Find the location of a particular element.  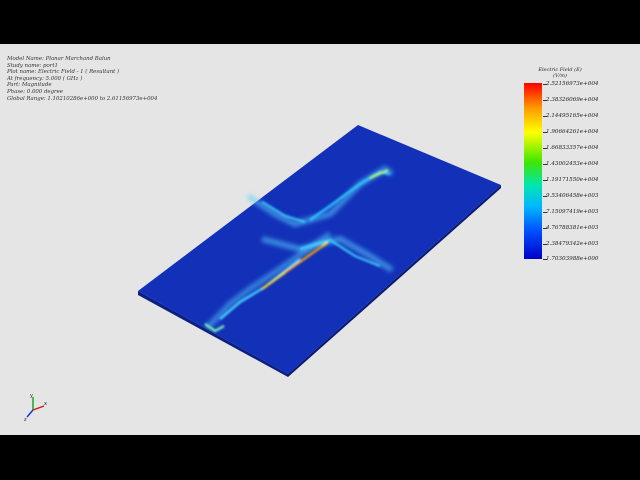

legend-label: 2.38479342e+003 is located at coordinates (572, 244).